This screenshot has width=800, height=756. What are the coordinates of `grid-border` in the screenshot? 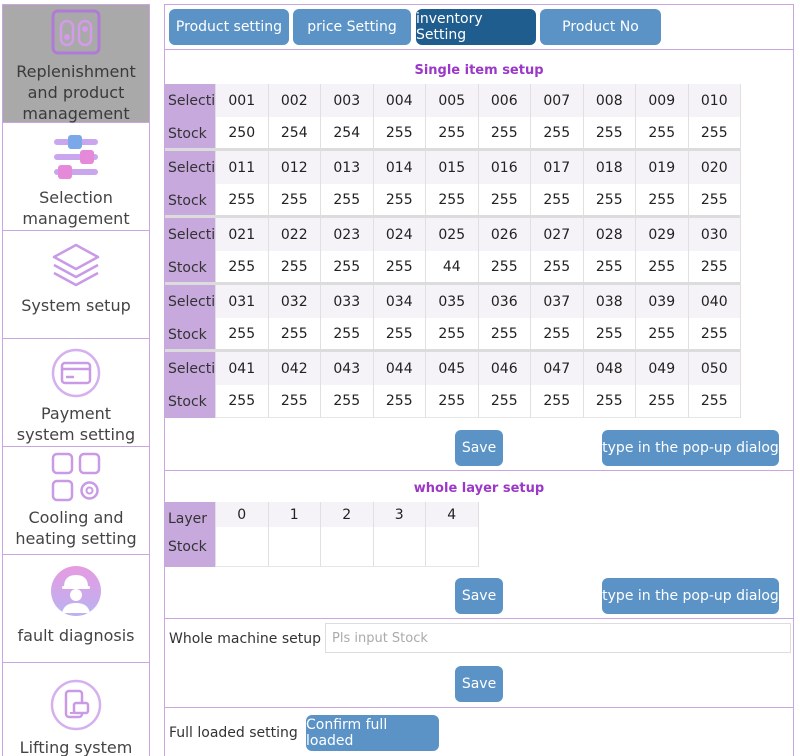 It's located at (478, 534).